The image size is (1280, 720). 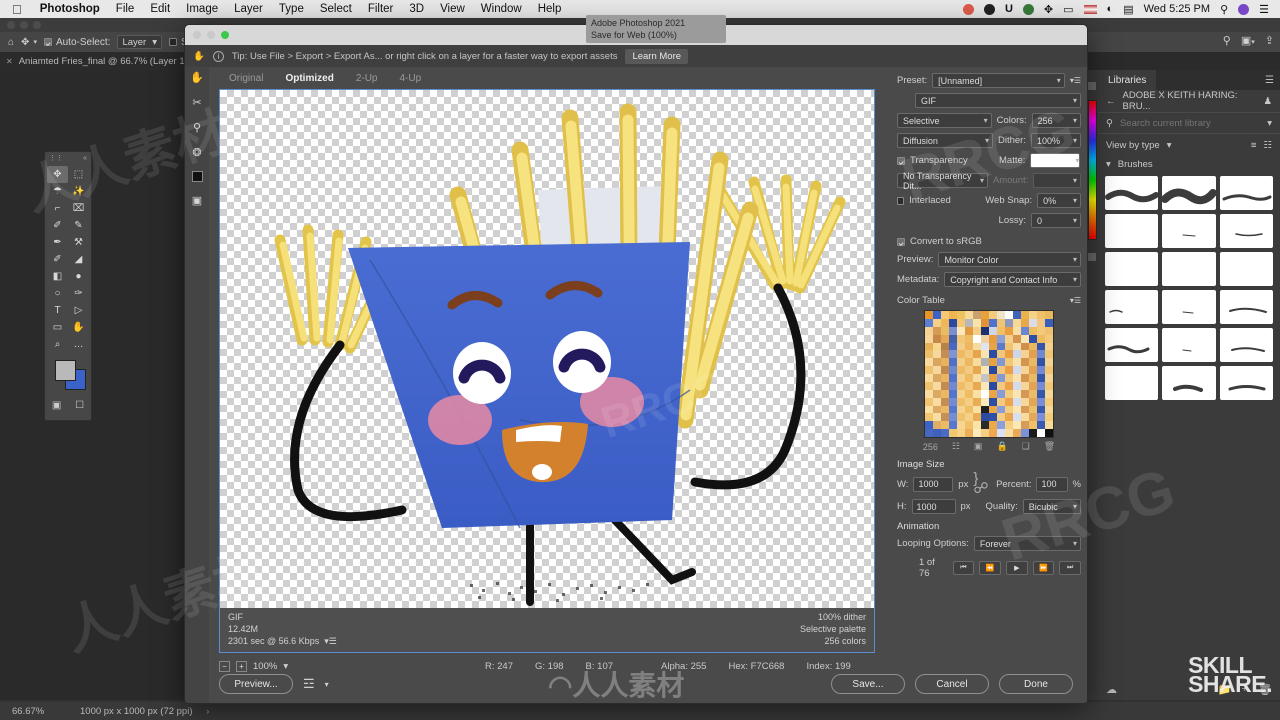 I want to click on file-format-select: GIF ▾, so click(x=998, y=100).